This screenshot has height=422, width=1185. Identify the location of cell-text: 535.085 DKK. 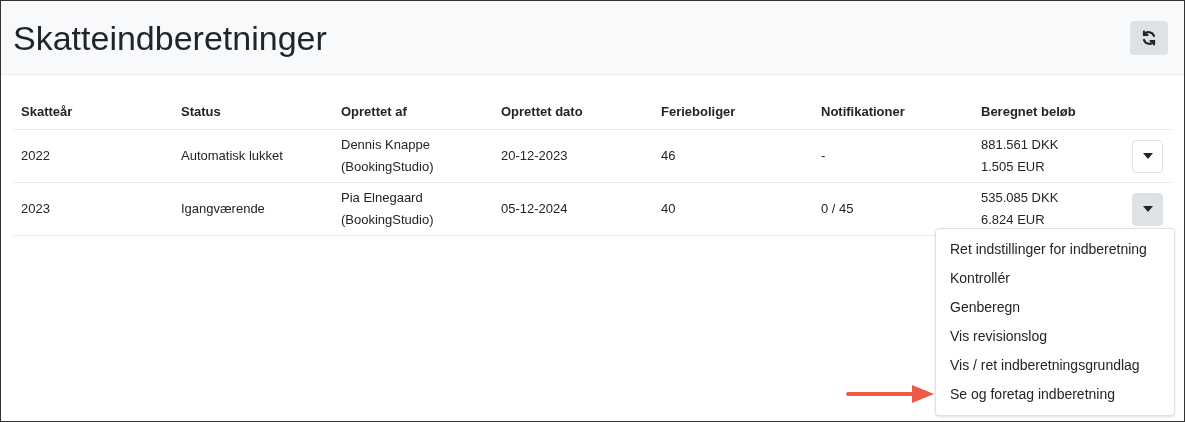
(1020, 198).